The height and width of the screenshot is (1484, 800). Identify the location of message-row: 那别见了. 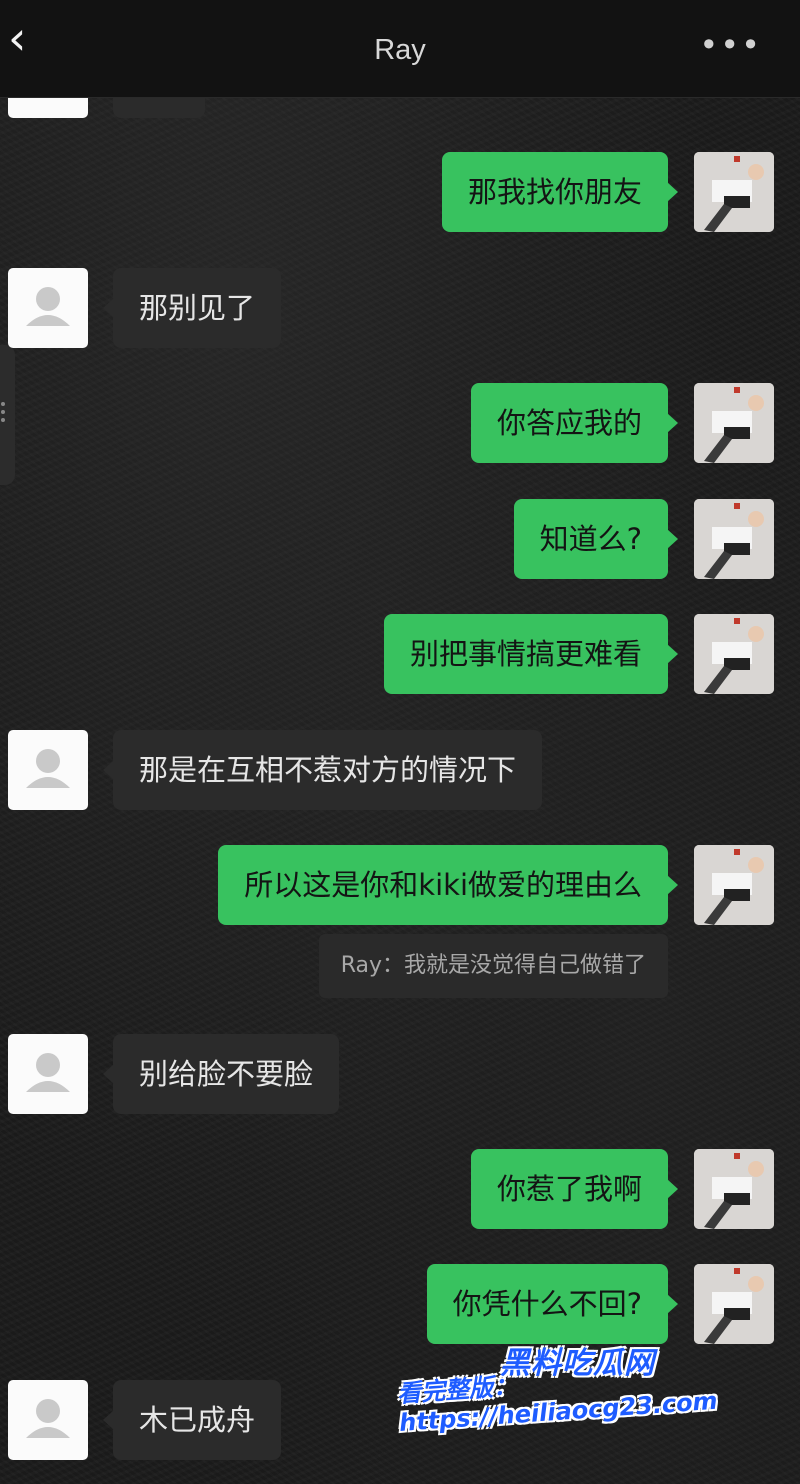
(400, 308).